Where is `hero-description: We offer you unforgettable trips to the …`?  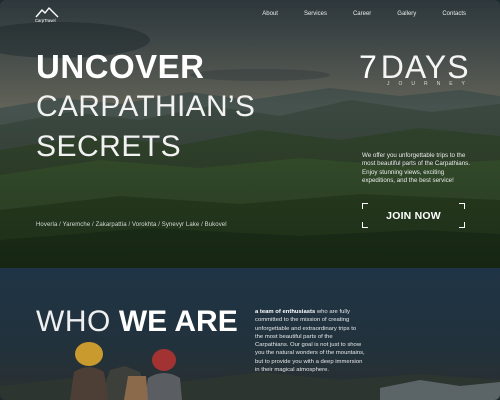 hero-description: We offer you unforgettable trips to the … is located at coordinates (416, 168).